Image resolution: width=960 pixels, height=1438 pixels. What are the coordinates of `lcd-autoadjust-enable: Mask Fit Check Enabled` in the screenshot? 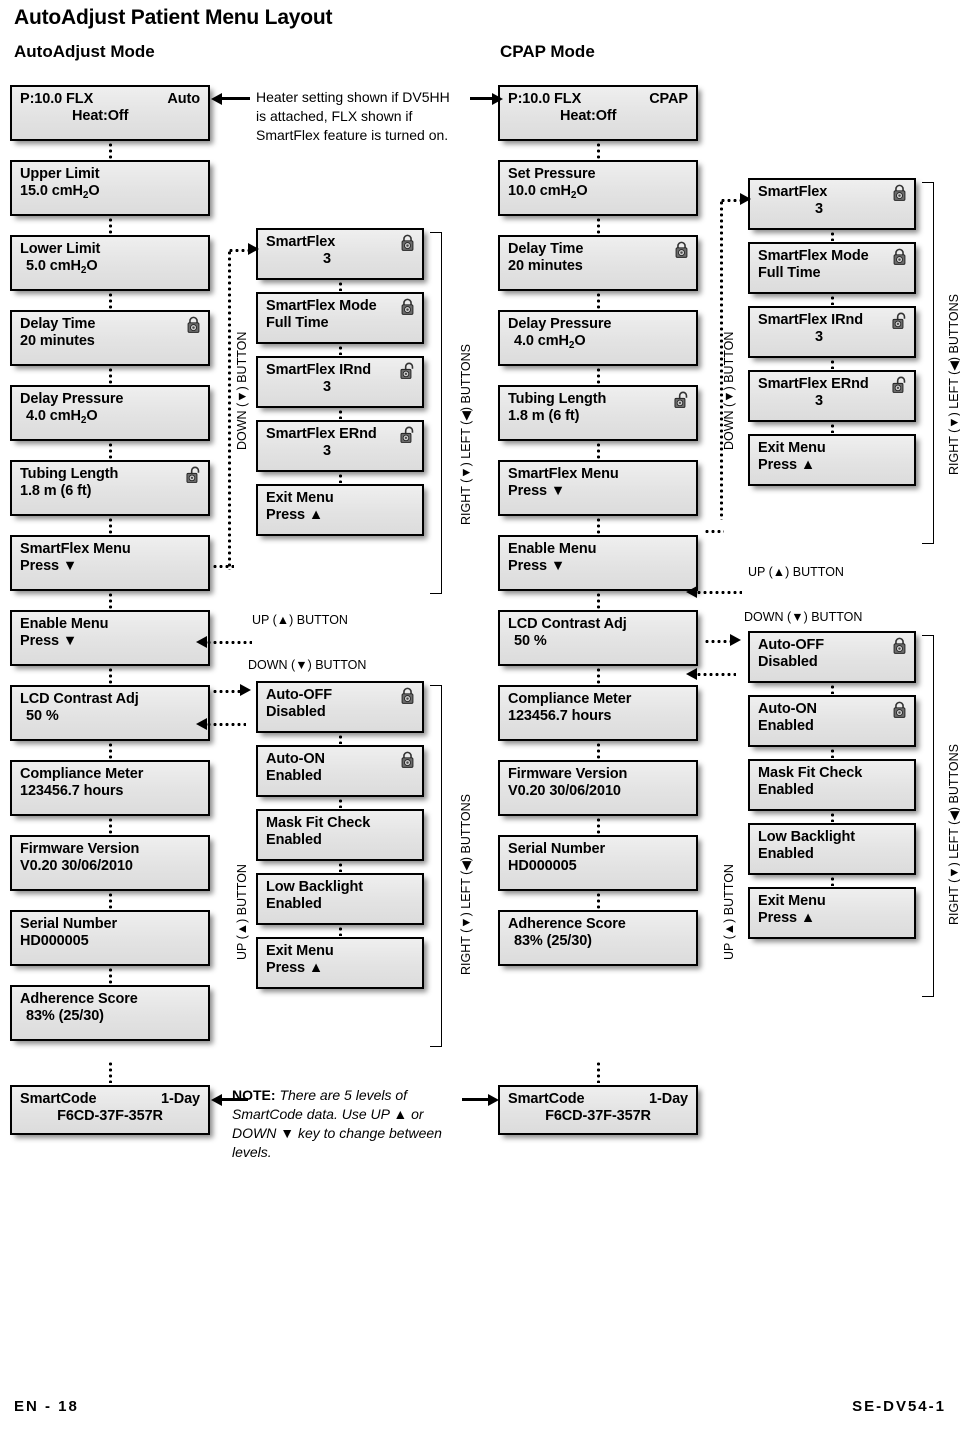 It's located at (340, 835).